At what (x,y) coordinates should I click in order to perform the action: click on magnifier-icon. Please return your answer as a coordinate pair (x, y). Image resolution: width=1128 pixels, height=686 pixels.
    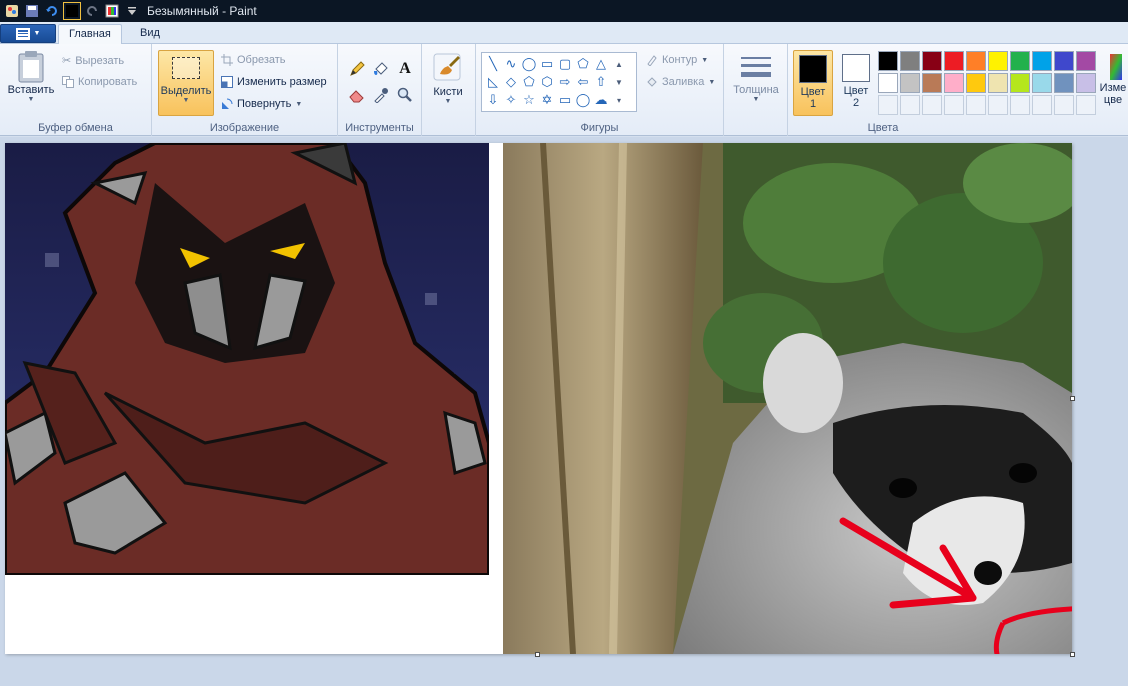
    Looking at the image, I should click on (405, 95).